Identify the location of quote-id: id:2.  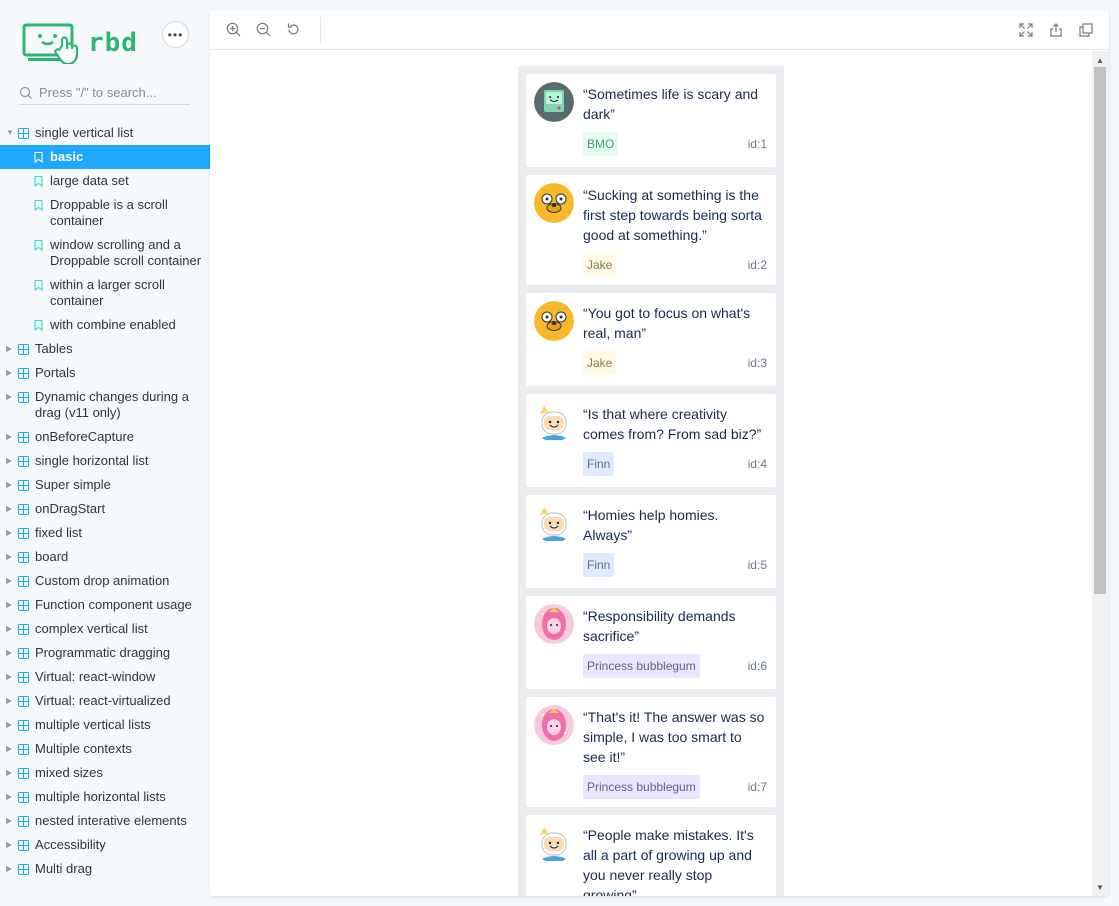
(757, 265).